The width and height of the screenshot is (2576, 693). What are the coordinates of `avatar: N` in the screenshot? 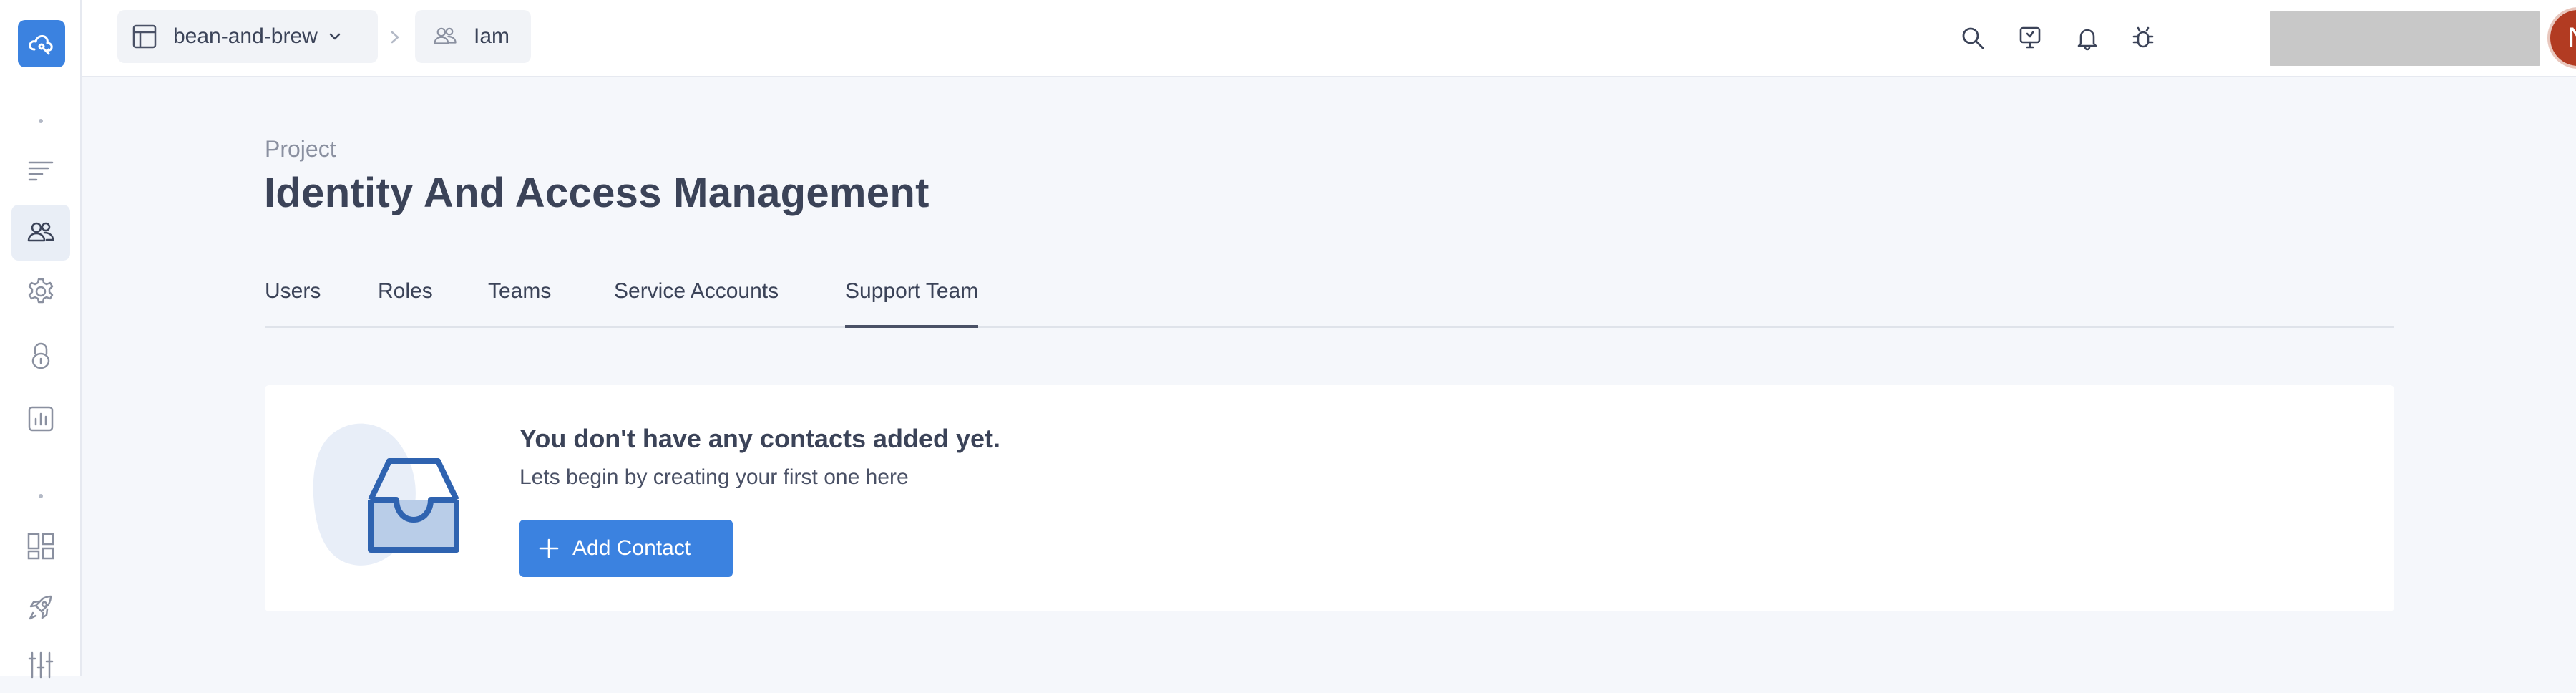 It's located at (2561, 38).